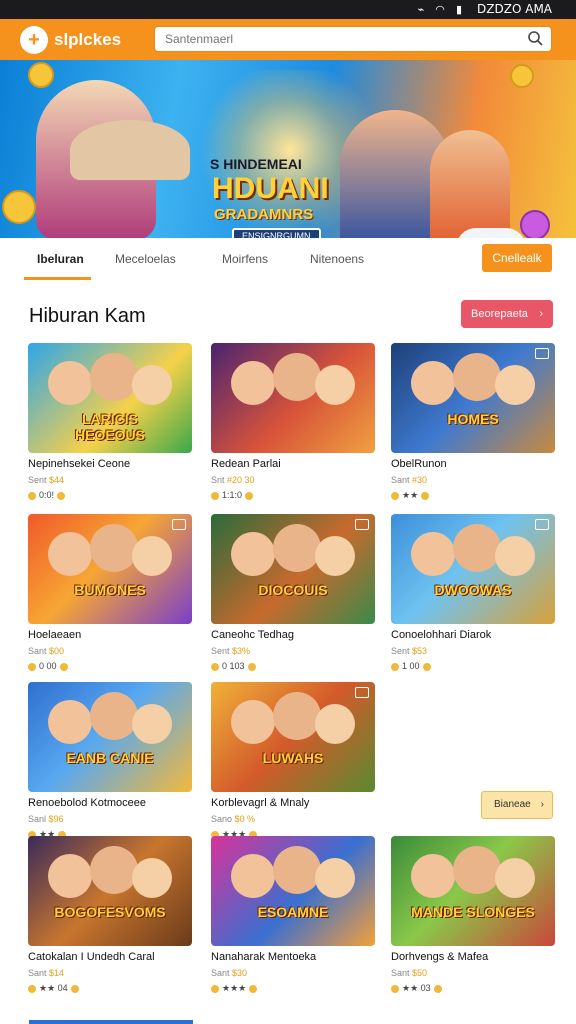  I want to click on game-card: BUMONES Hoelaeaen Sant $00 0 00, so click(110, 592).